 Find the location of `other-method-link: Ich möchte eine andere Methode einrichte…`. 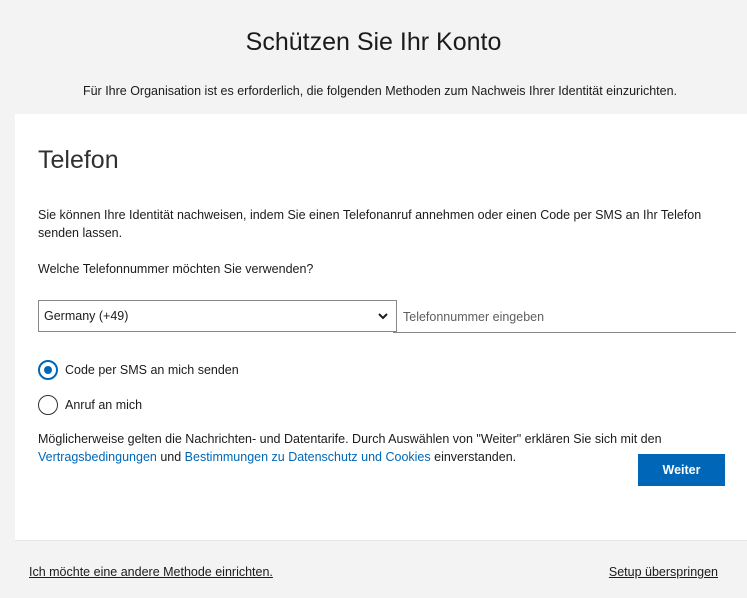

other-method-link: Ich möchte eine andere Methode einrichte… is located at coordinates (151, 572).